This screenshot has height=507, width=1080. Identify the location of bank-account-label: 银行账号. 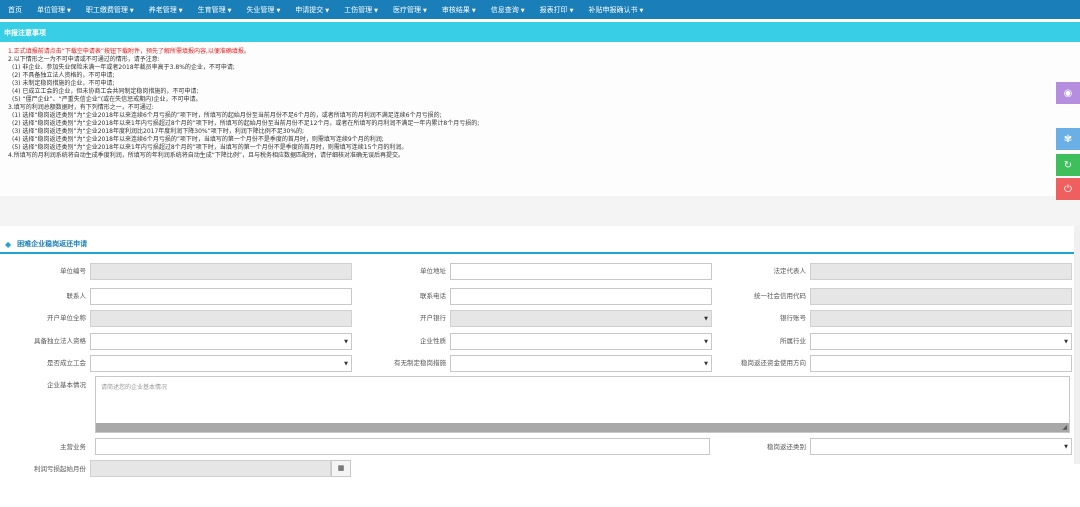
(793, 318).